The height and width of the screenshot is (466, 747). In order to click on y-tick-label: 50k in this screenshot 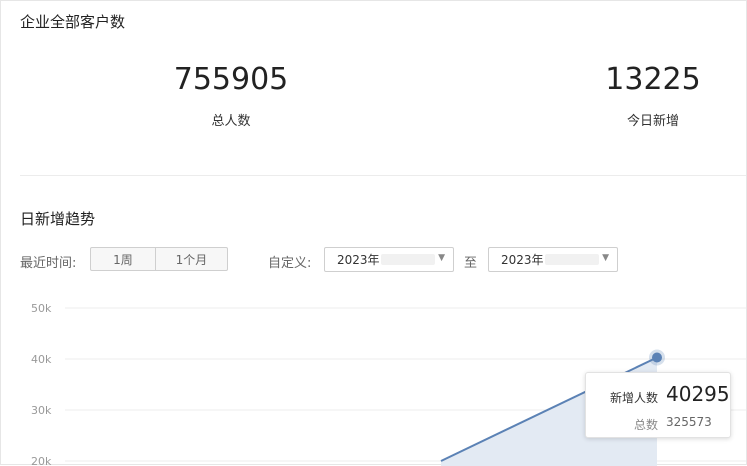, I will do `click(41, 308)`.